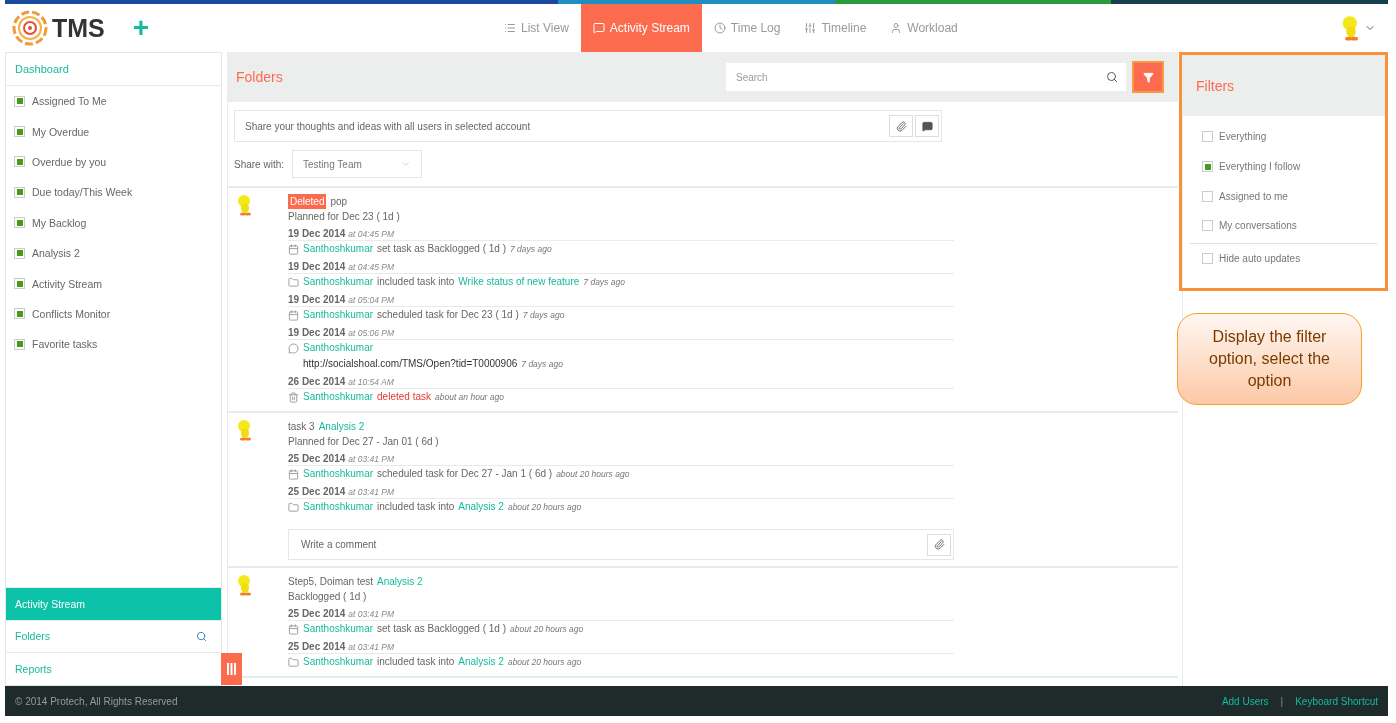 The image size is (1396, 723). I want to click on action-text: set task as Backlogged ( 1d ), so click(441, 629).